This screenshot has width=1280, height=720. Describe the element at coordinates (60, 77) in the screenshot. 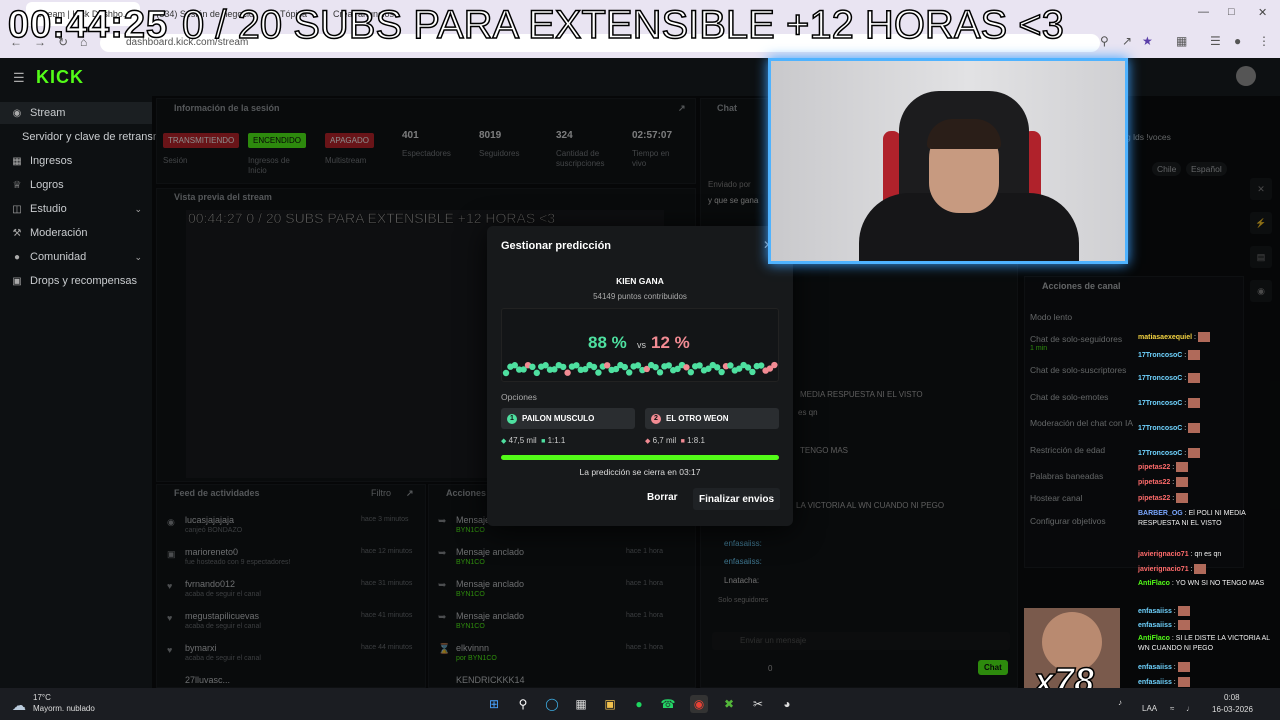

I see `kick-logo: KICK` at that location.